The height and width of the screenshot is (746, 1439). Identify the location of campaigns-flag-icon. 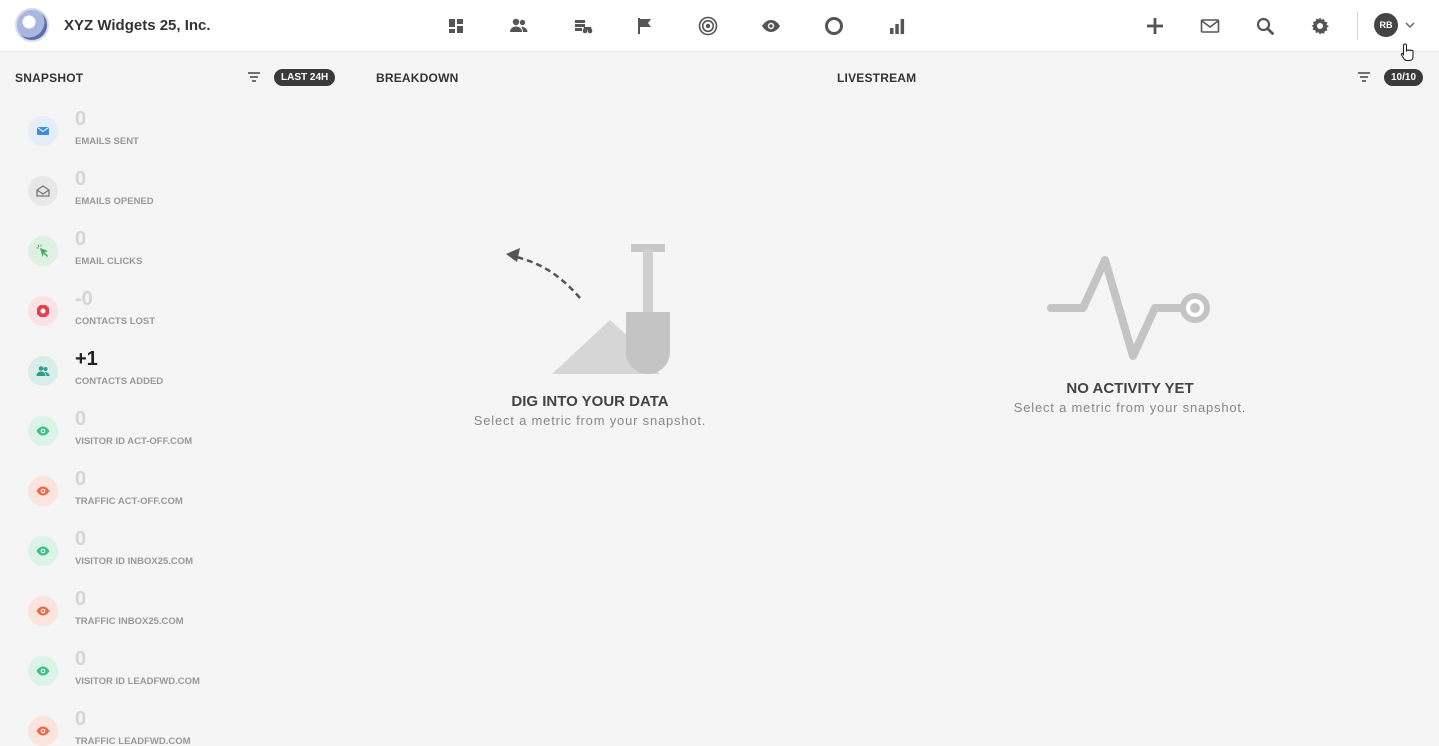
(645, 26).